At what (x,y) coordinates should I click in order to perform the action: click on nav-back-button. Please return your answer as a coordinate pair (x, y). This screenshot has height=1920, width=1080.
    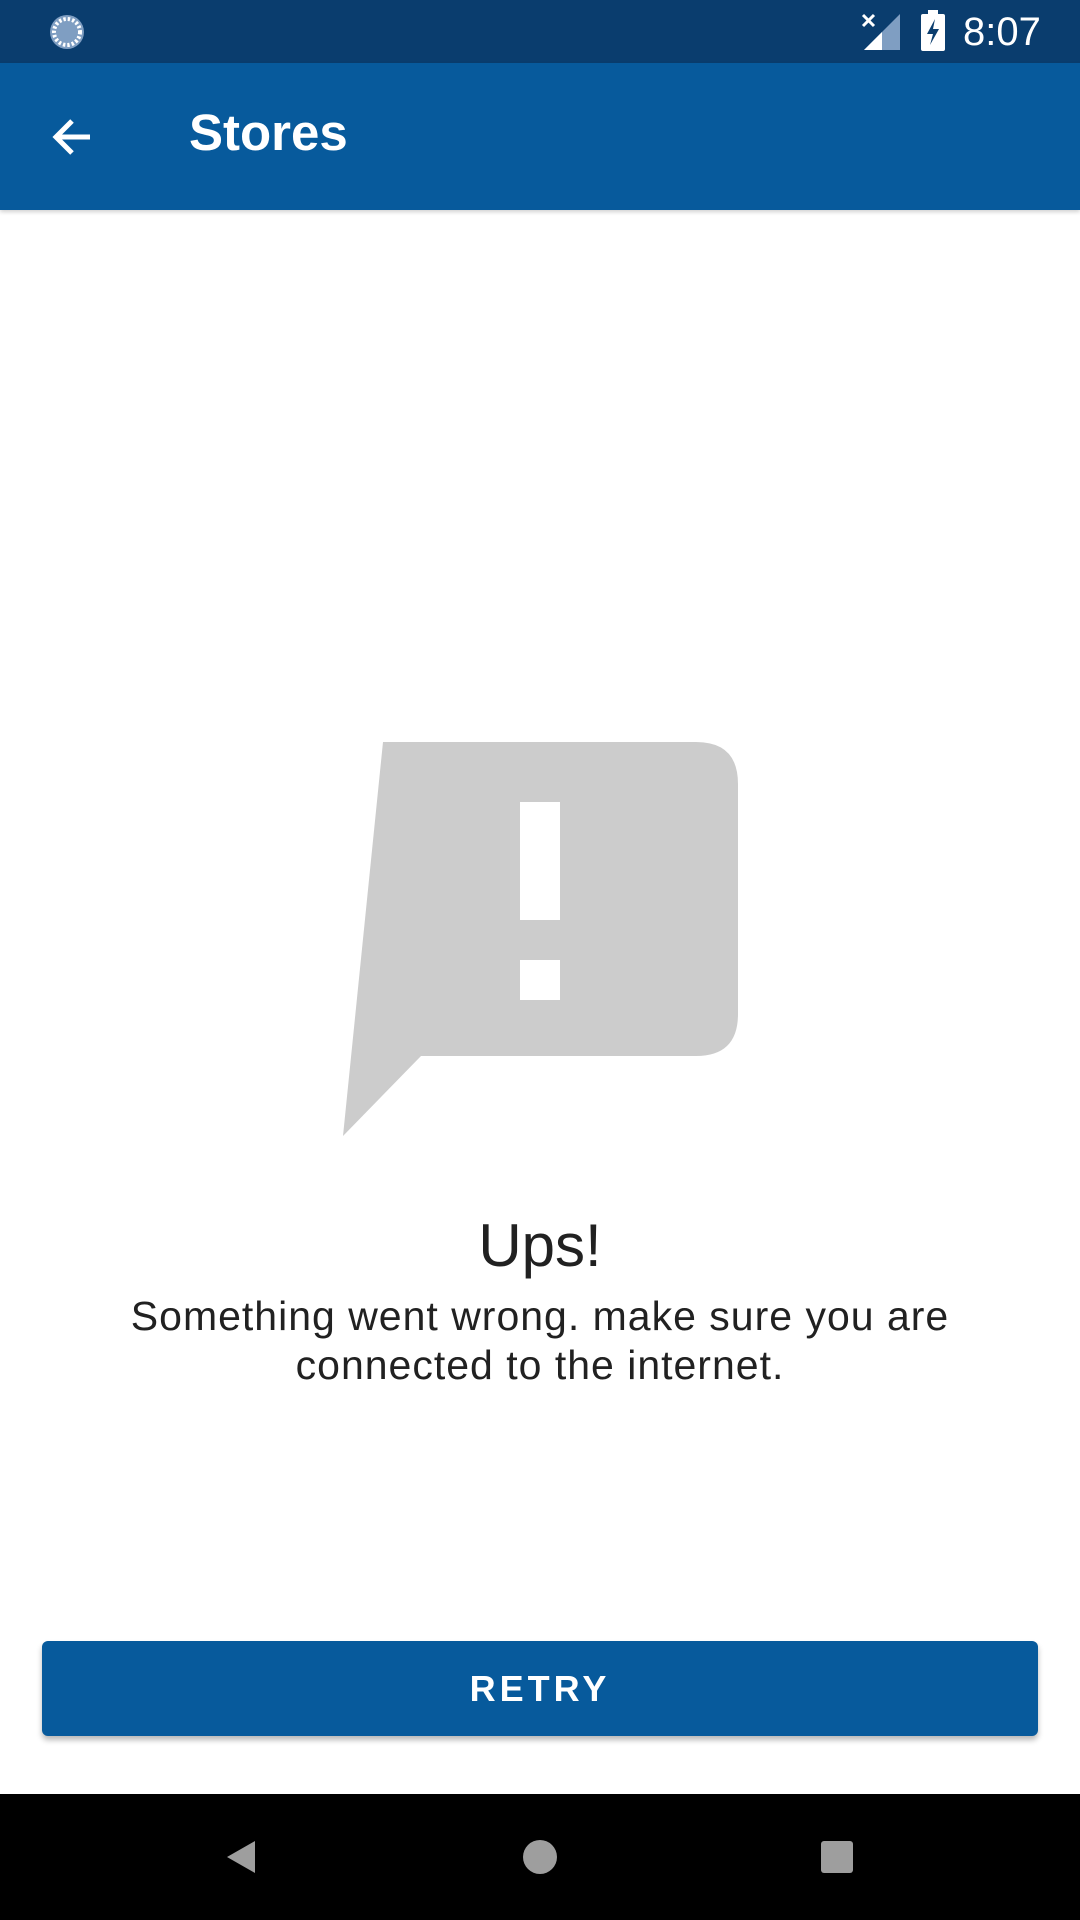
    Looking at the image, I should click on (241, 1857).